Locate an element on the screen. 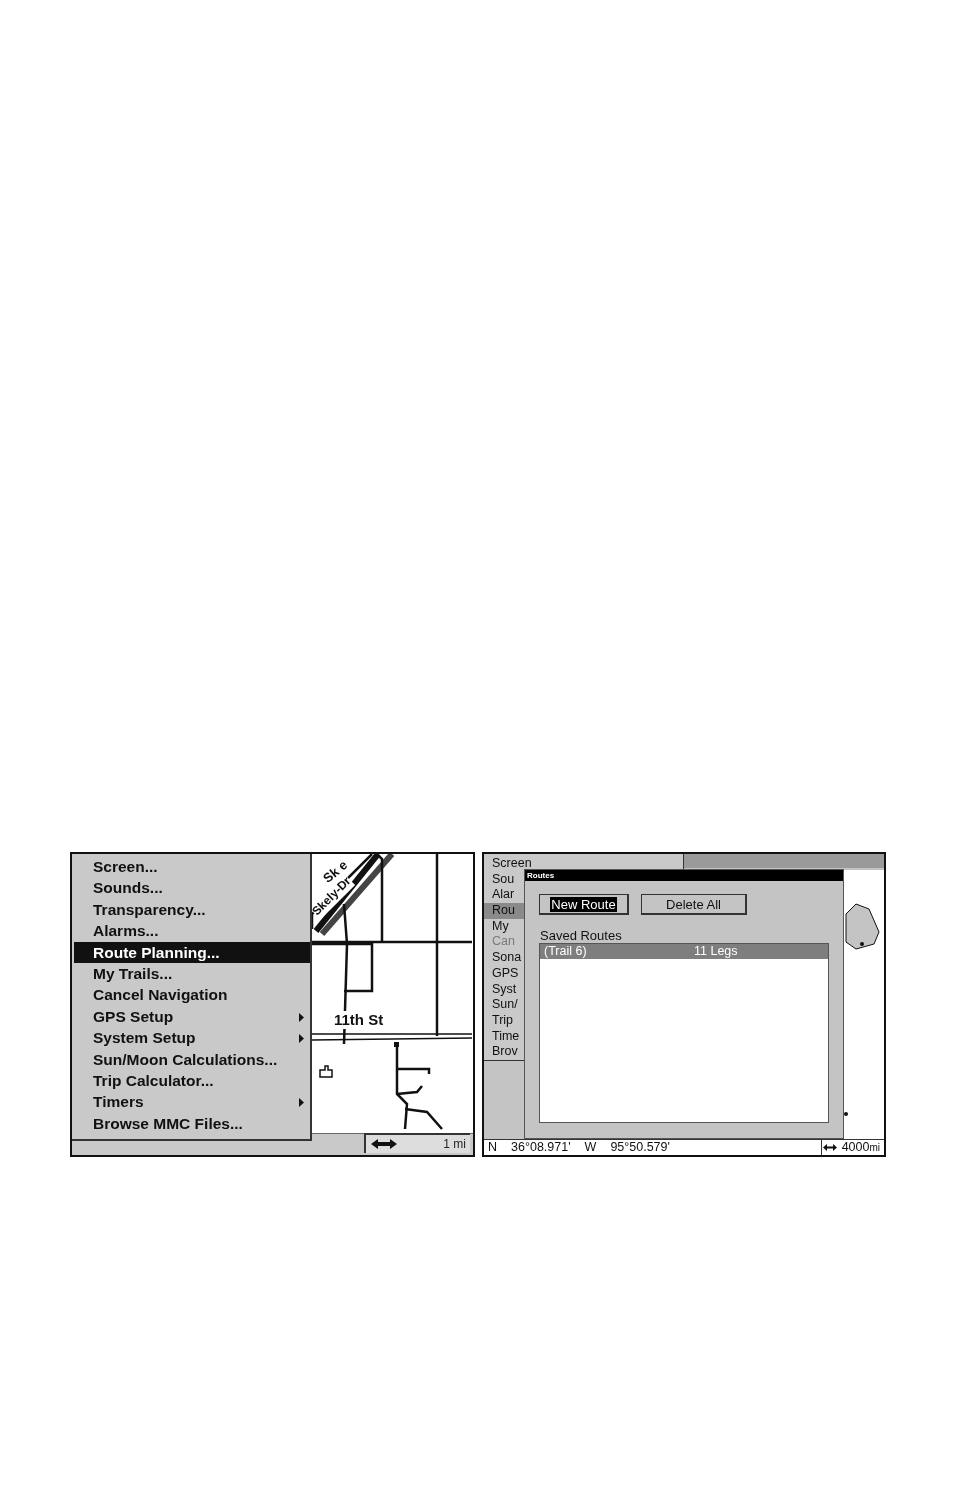  scale-text: 4000 is located at coordinates (855, 1147).